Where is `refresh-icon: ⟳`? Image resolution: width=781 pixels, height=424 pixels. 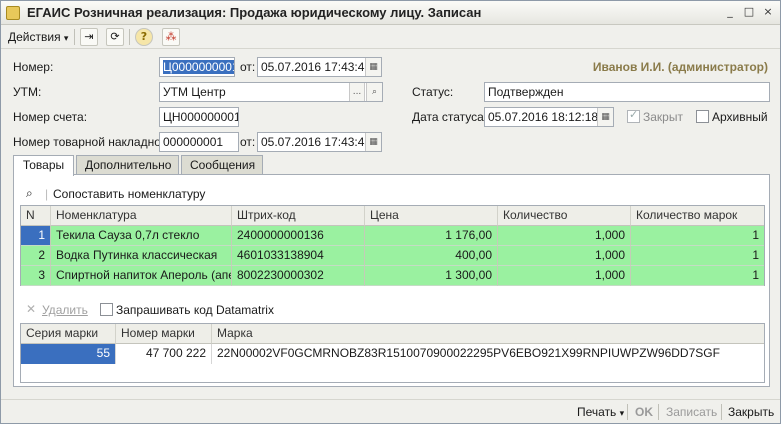
refresh-icon: ⟳ is located at coordinates (115, 37).